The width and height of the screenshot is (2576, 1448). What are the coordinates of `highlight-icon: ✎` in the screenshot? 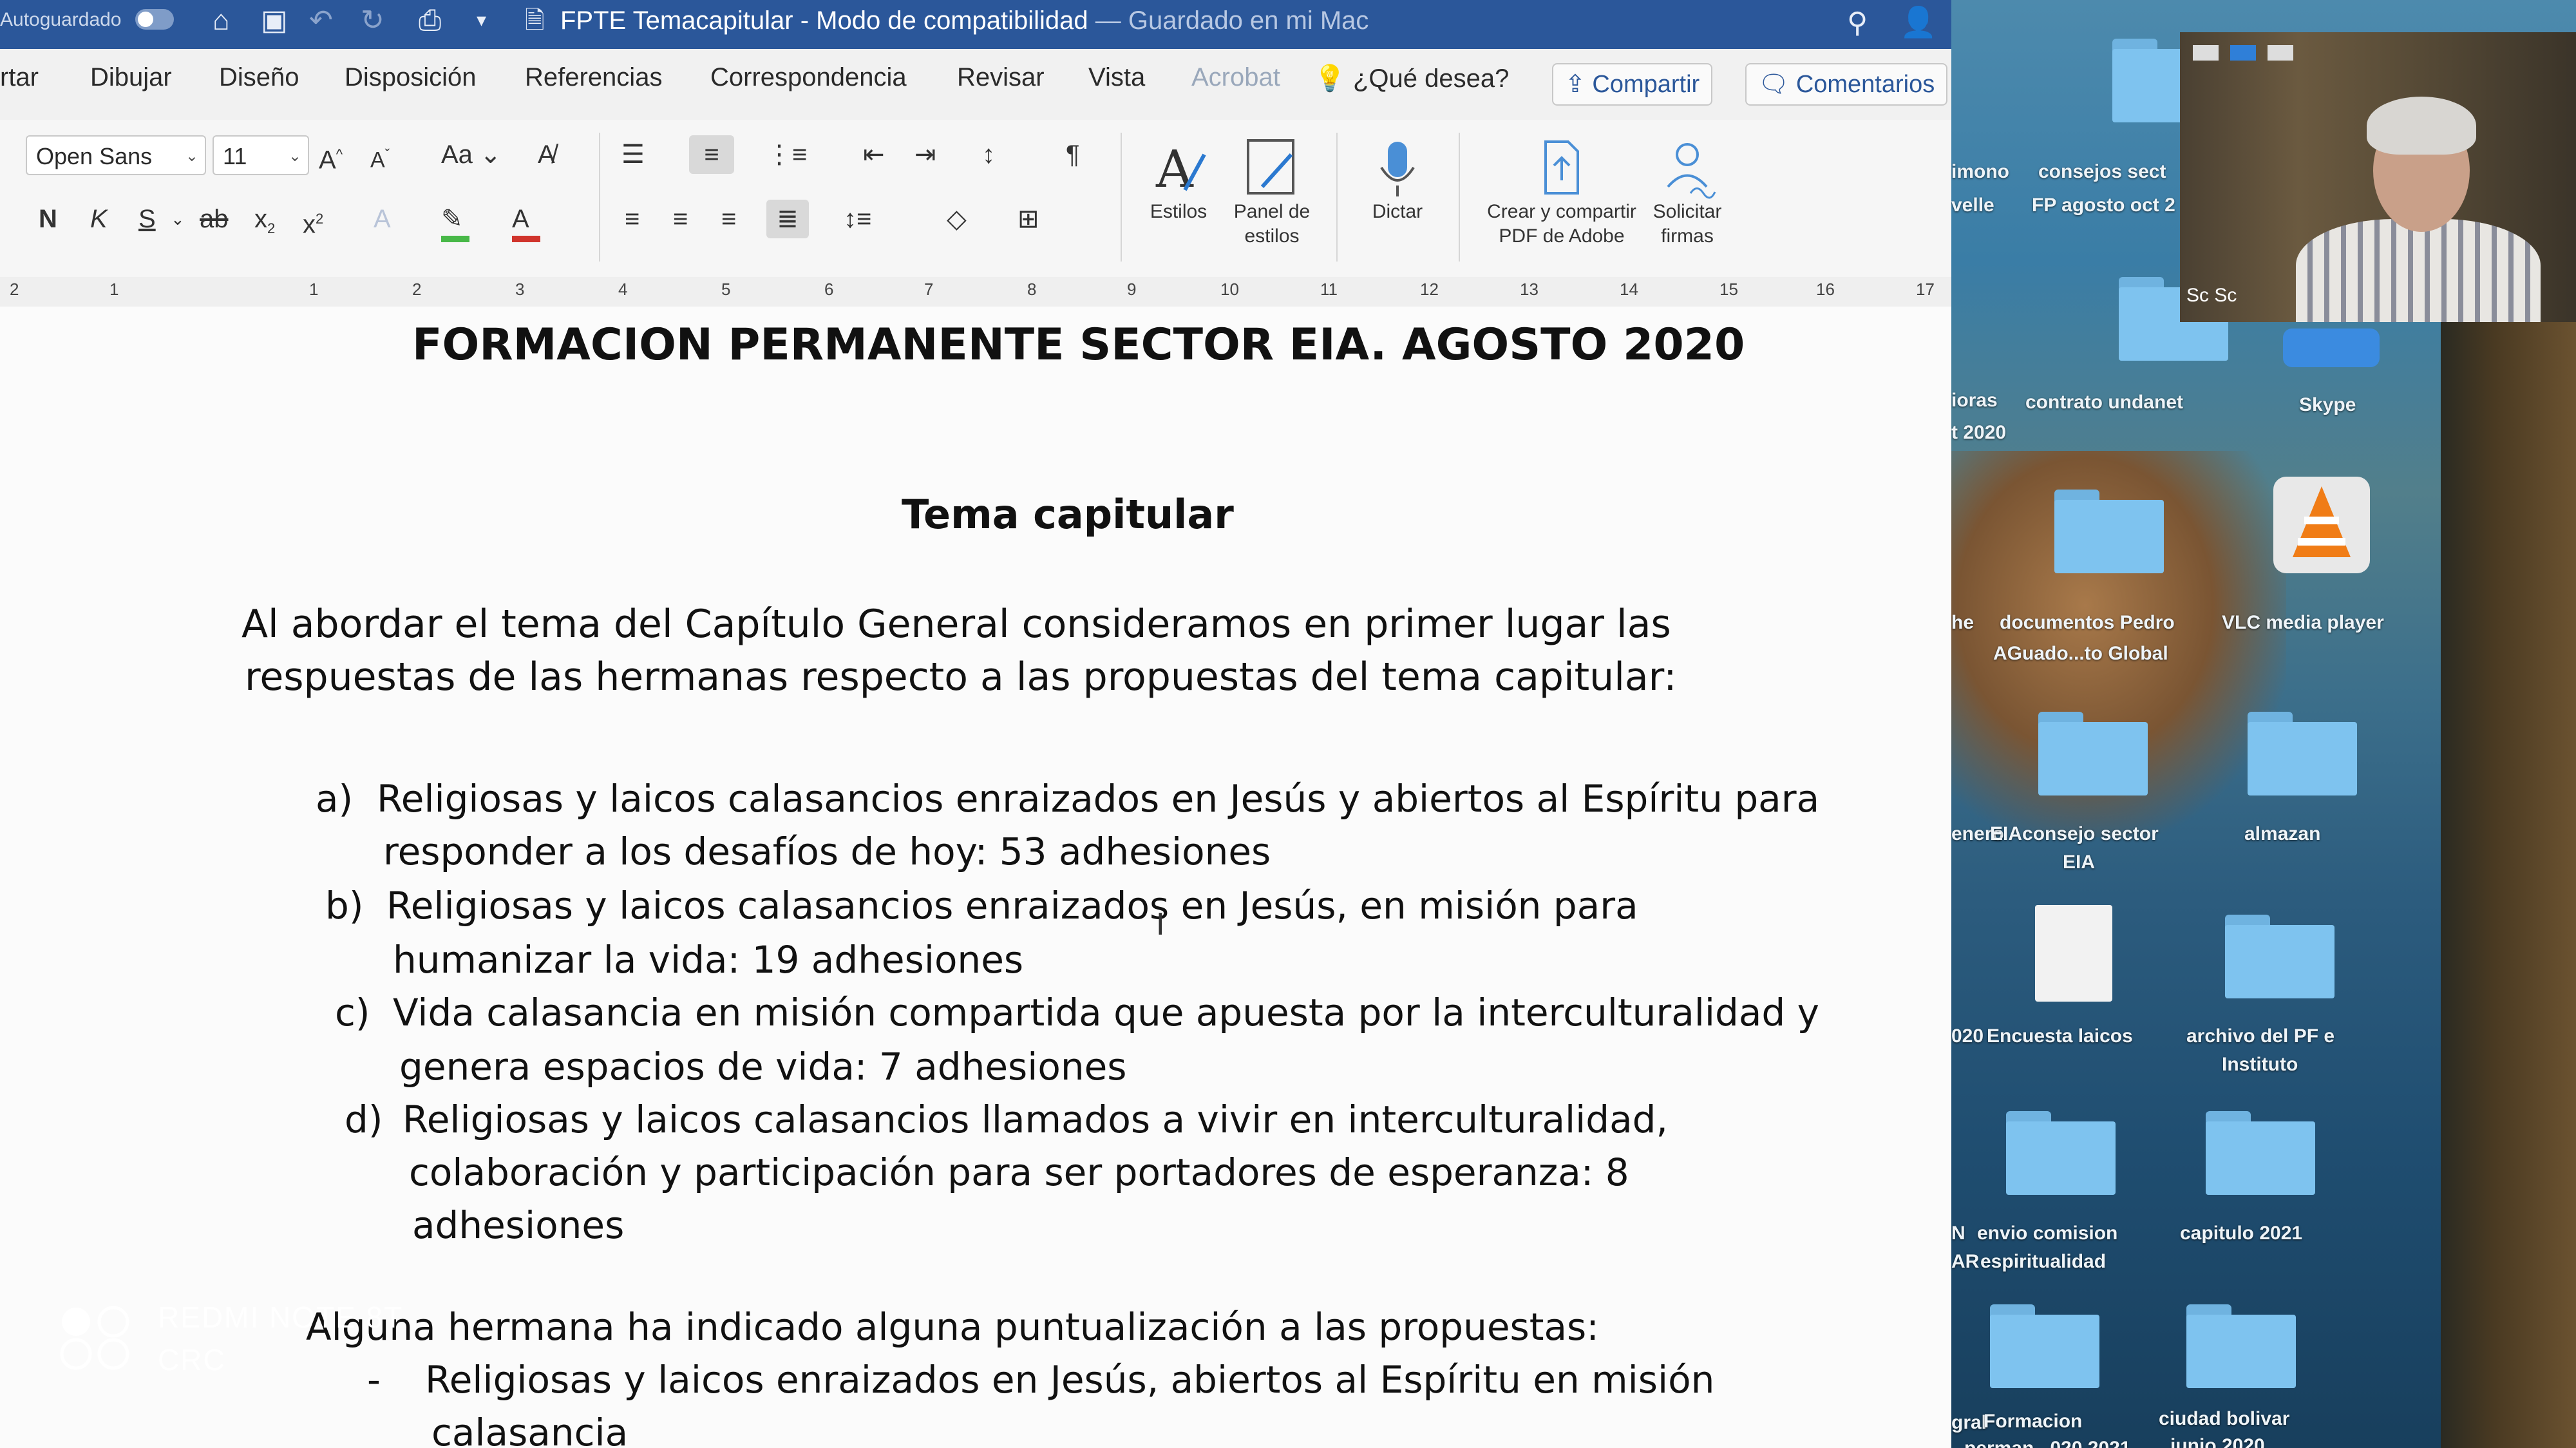 It's located at (455, 221).